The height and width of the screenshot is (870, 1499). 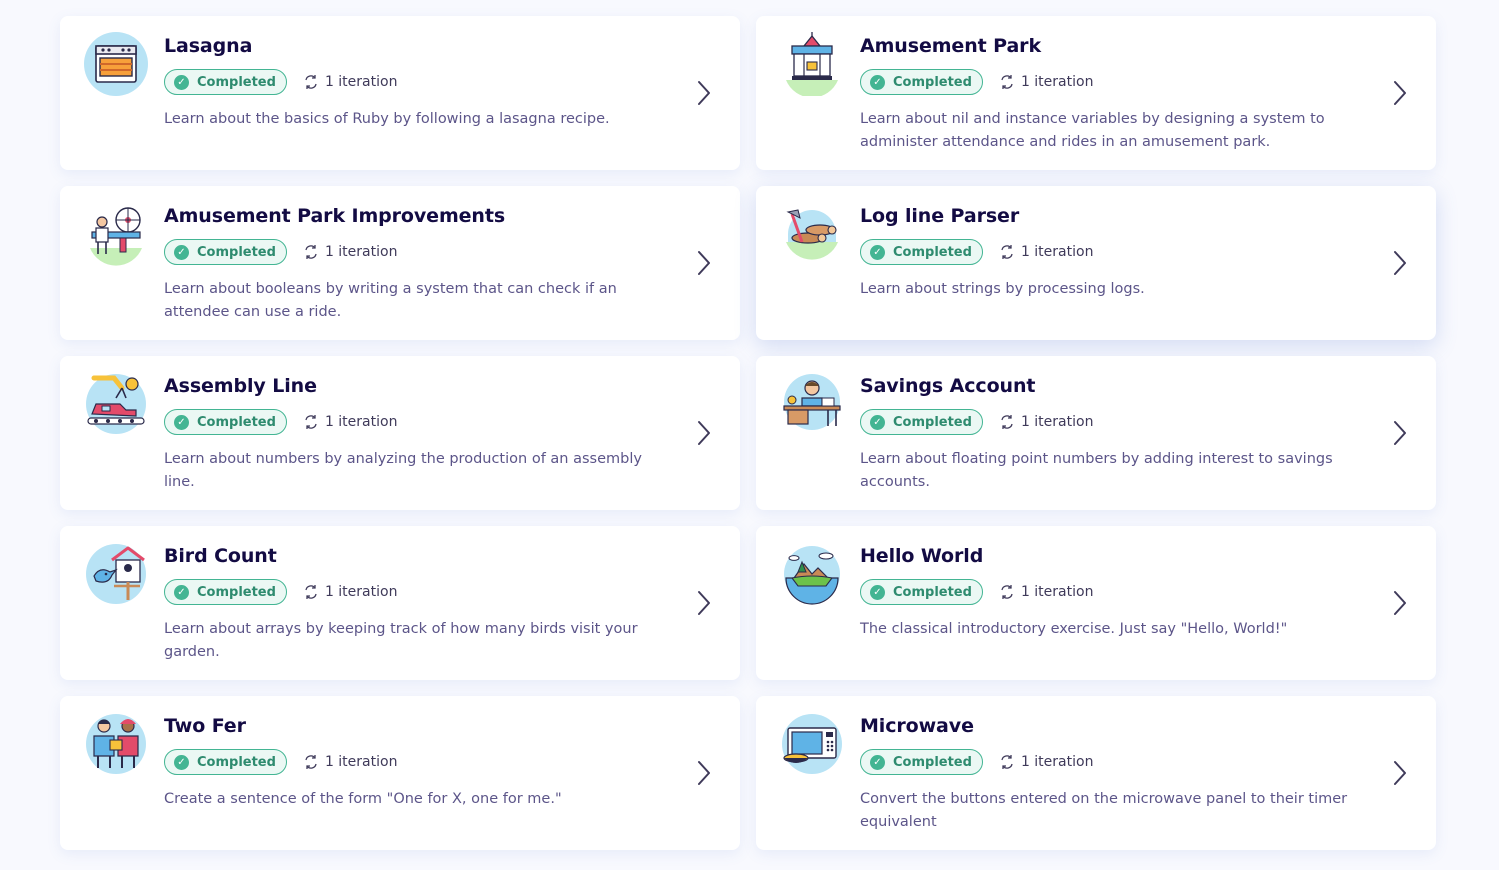 I want to click on hello-world-globe-icon, so click(x=812, y=574).